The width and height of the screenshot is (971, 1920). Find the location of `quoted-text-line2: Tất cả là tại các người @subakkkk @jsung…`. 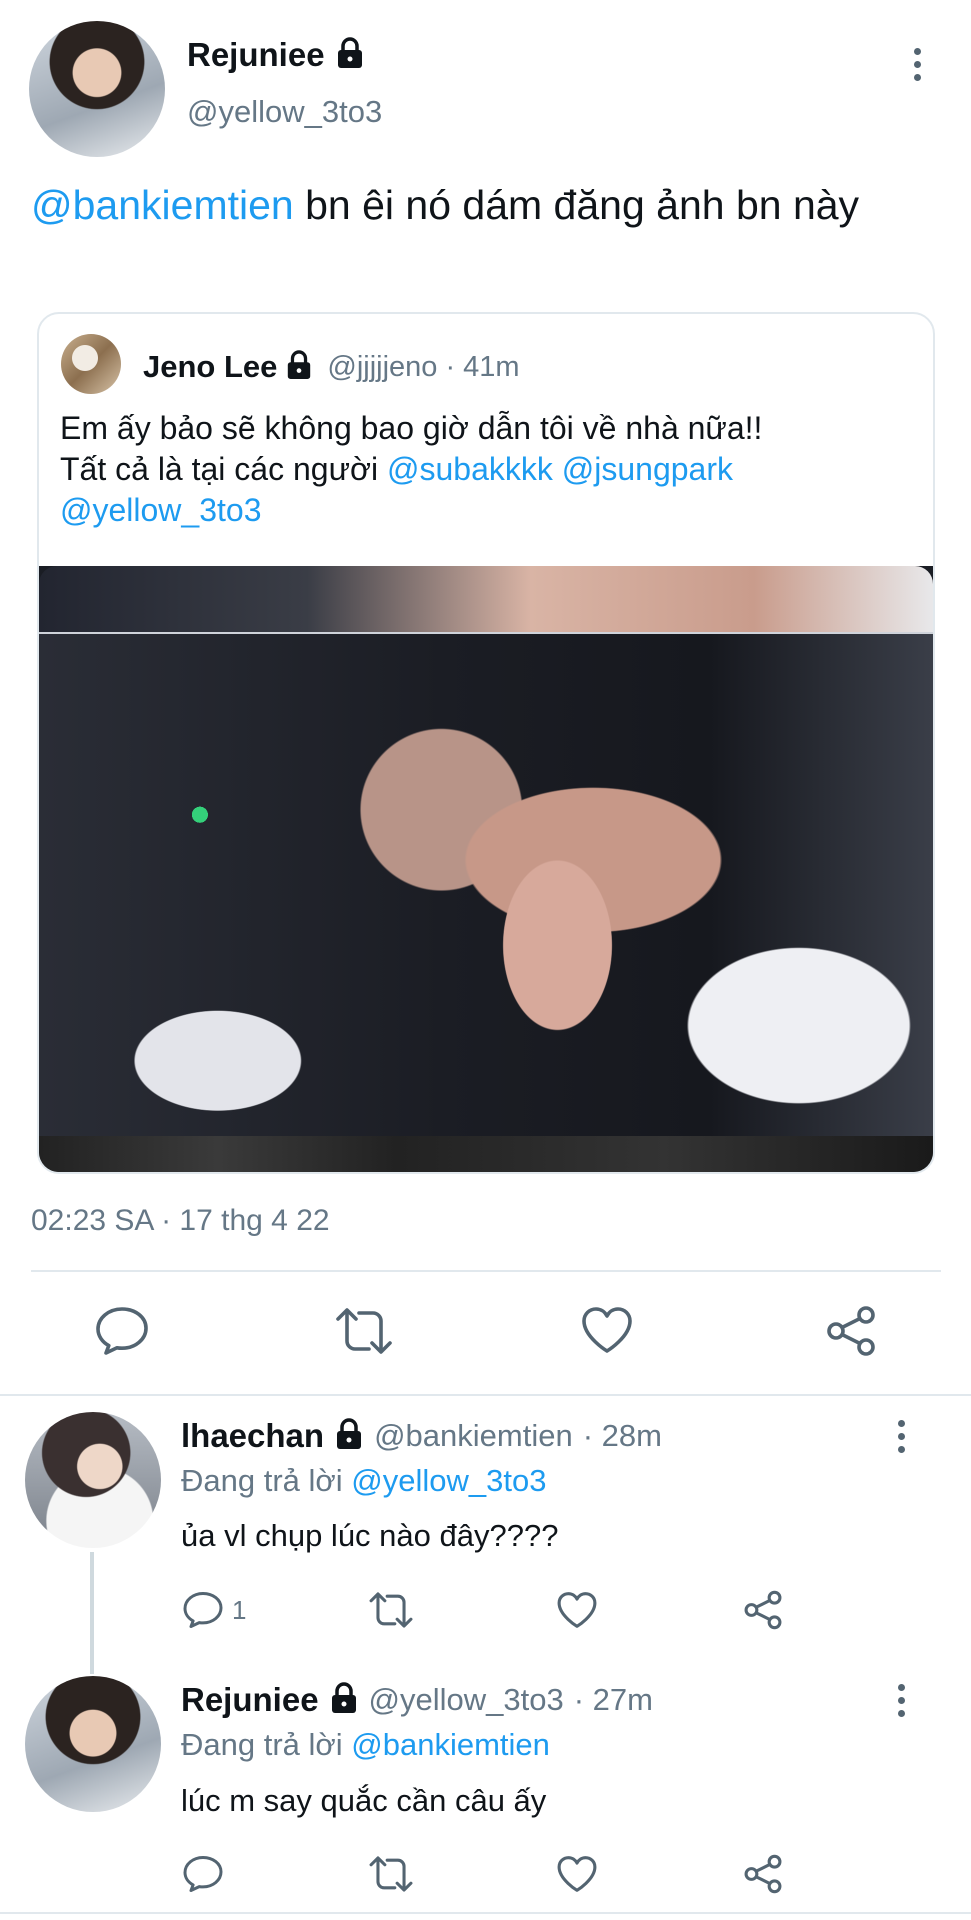

quoted-text-line2: Tất cả là tại các người @subakkkk @jsung… is located at coordinates (490, 469).